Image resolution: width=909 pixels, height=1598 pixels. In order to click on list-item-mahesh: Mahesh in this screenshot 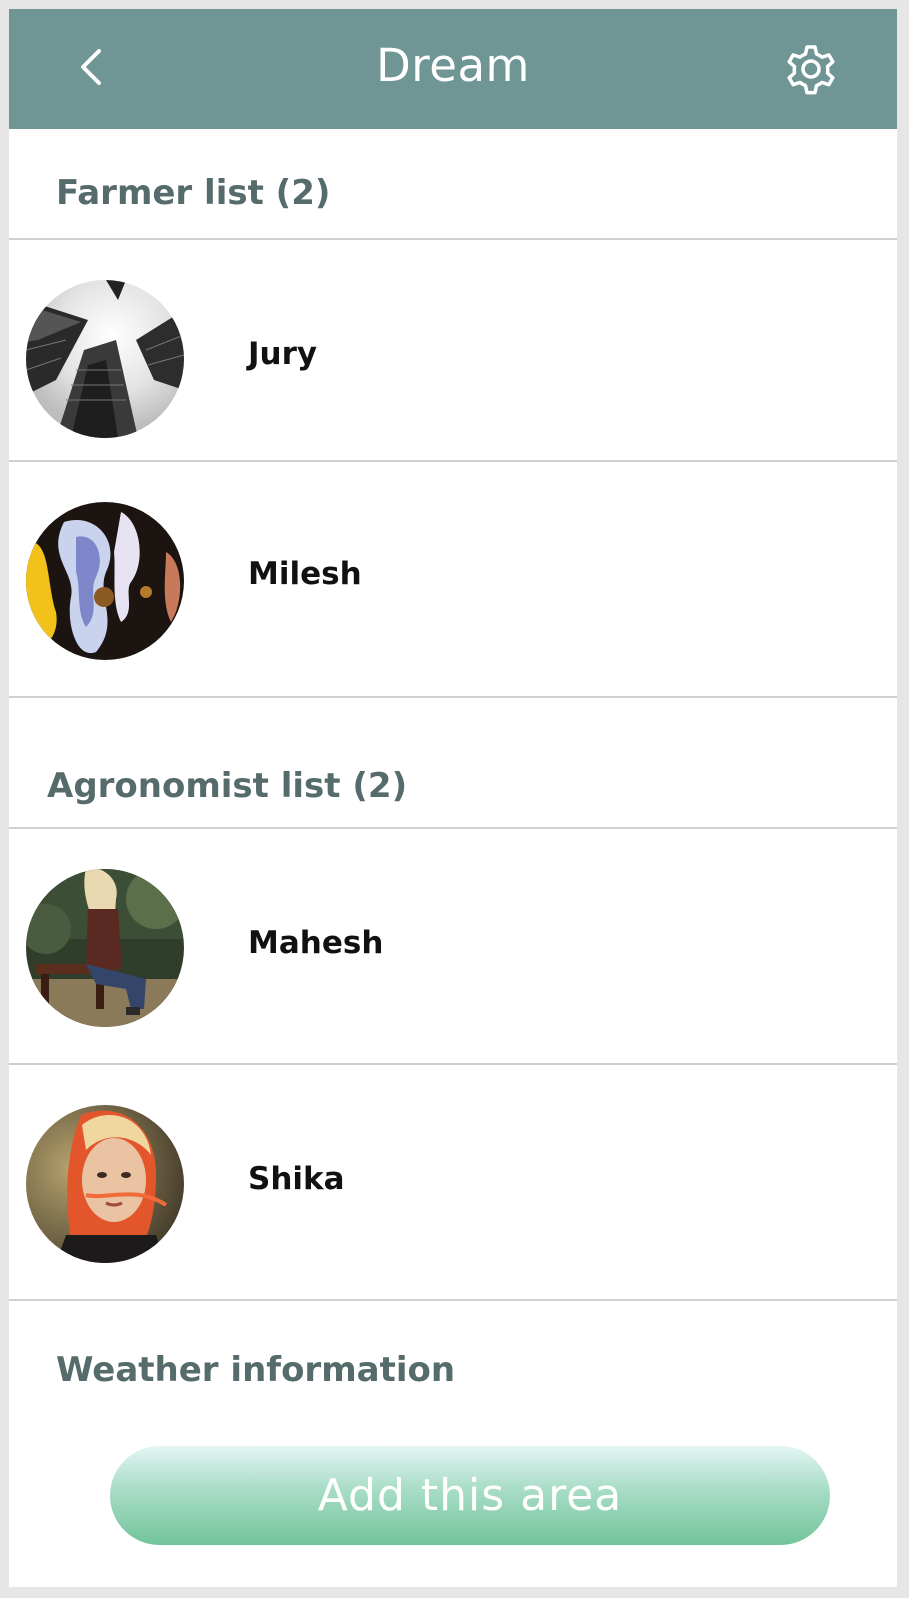, I will do `click(453, 946)`.